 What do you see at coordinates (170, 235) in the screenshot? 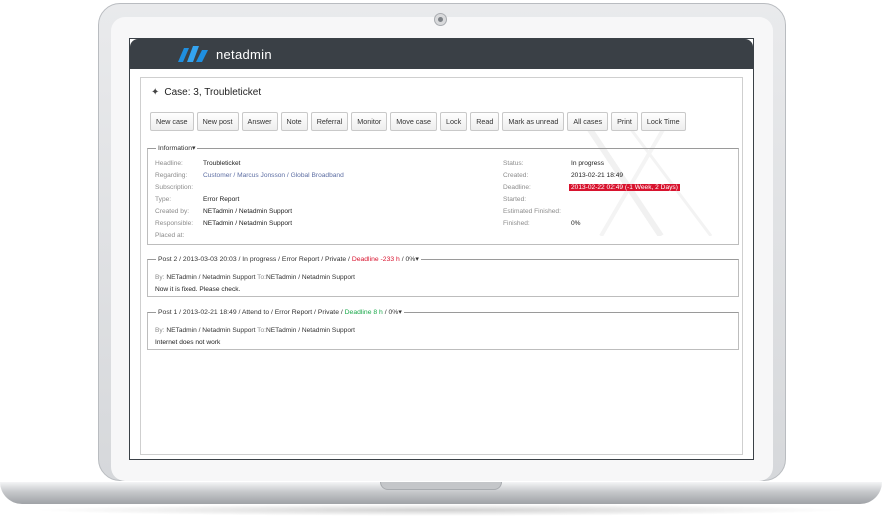
I see `info-placed-at: Placed at:` at bounding box center [170, 235].